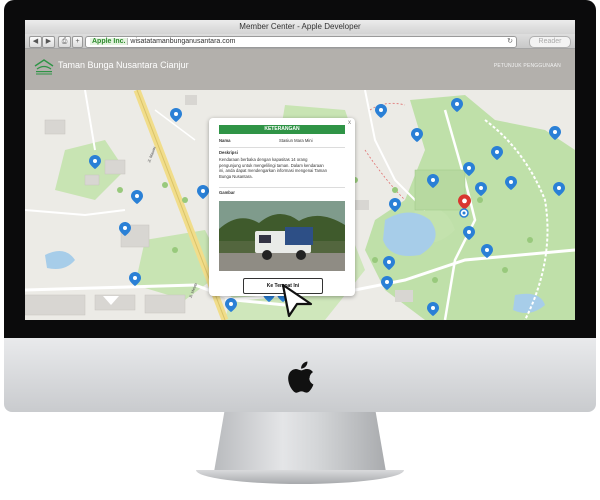 The width and height of the screenshot is (600, 500). I want to click on share-button: ⎙, so click(64, 42).